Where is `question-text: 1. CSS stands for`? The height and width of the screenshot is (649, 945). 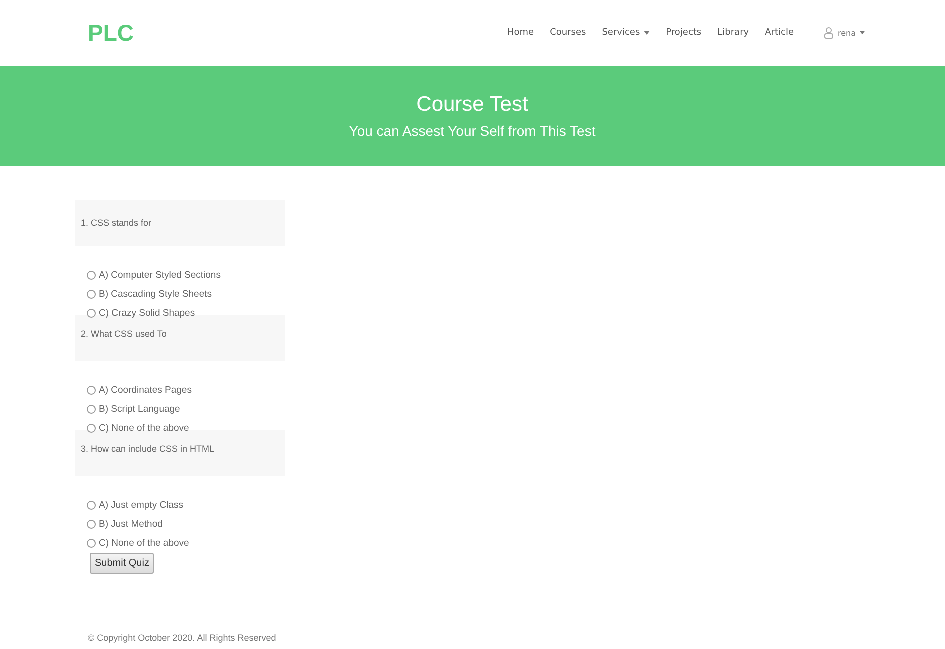
question-text: 1. CSS stands for is located at coordinates (116, 223).